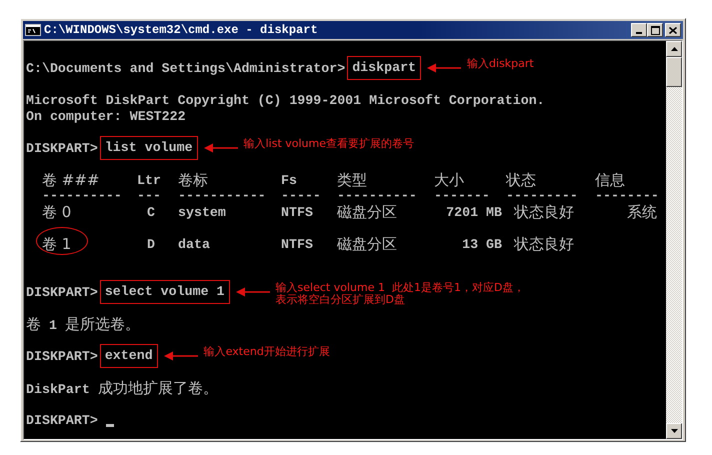 This screenshot has height=455, width=712. I want to click on table-cell: 7201 MB, so click(474, 212).